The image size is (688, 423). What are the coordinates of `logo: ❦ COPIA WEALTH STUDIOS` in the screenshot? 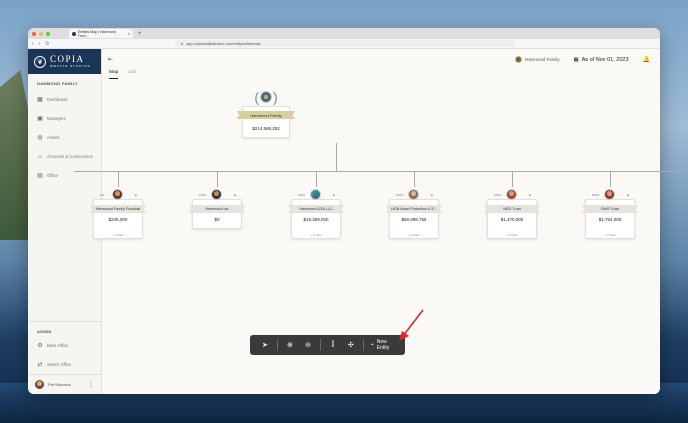 It's located at (64, 61).